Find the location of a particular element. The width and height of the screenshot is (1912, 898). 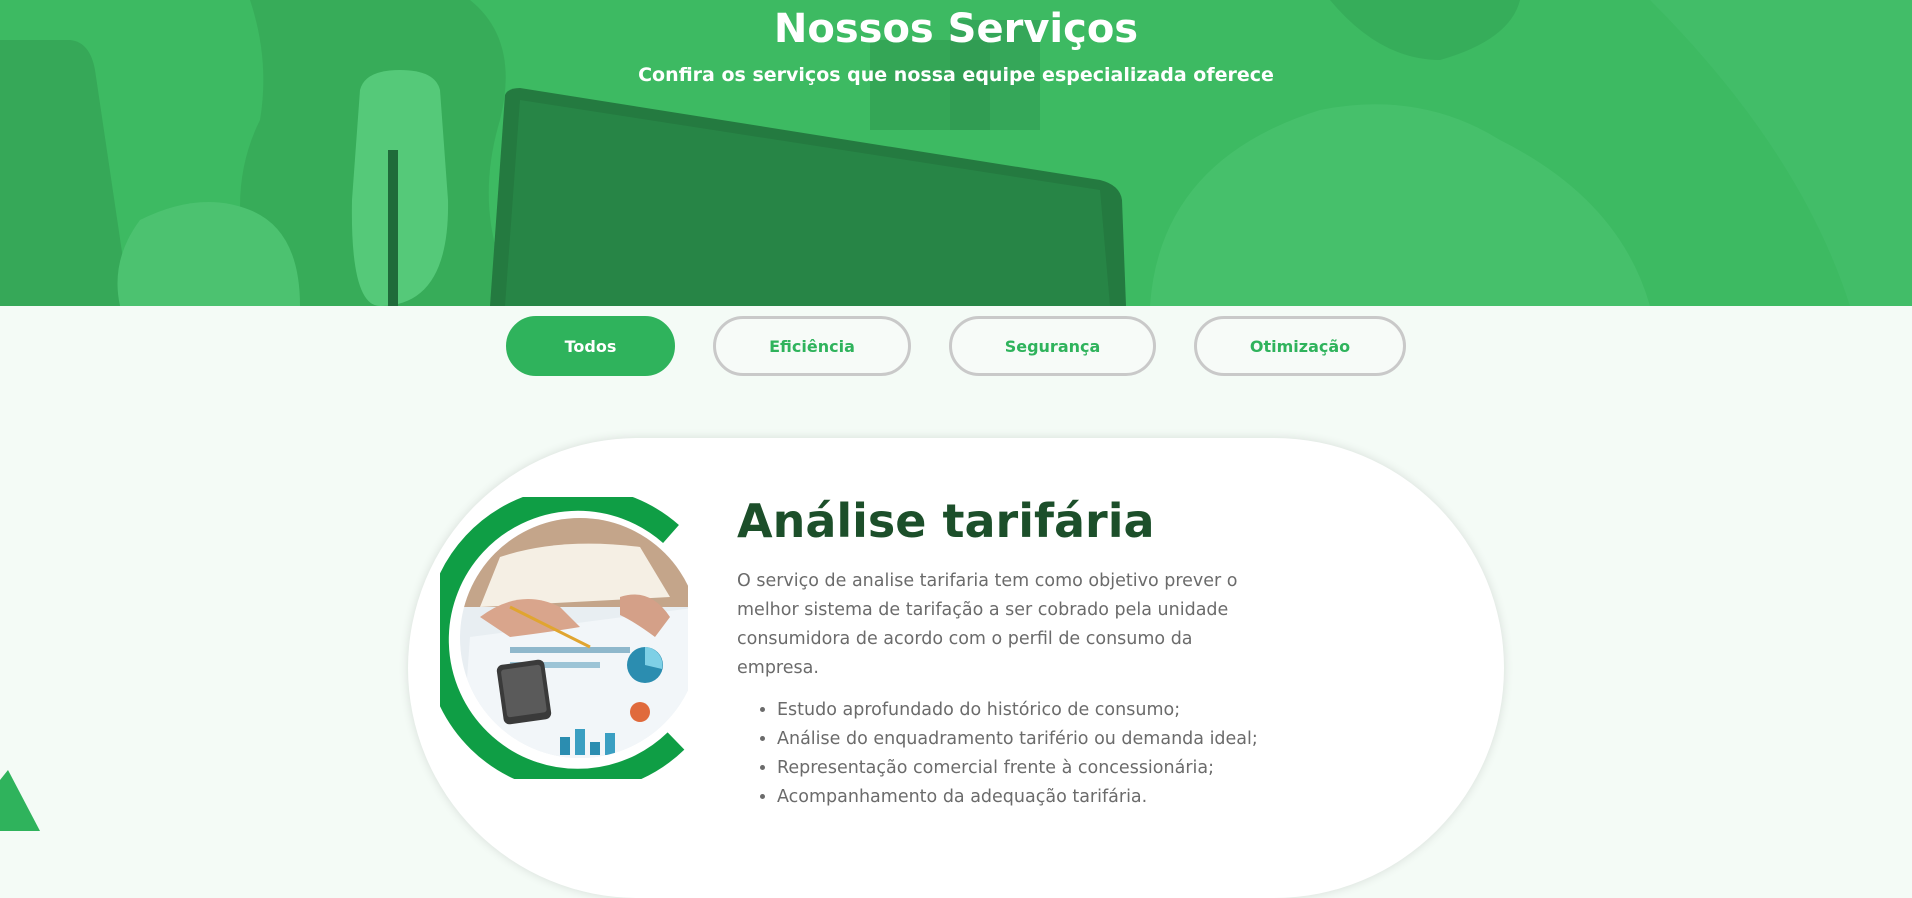

service-title: Análise tarifária is located at coordinates (946, 521).